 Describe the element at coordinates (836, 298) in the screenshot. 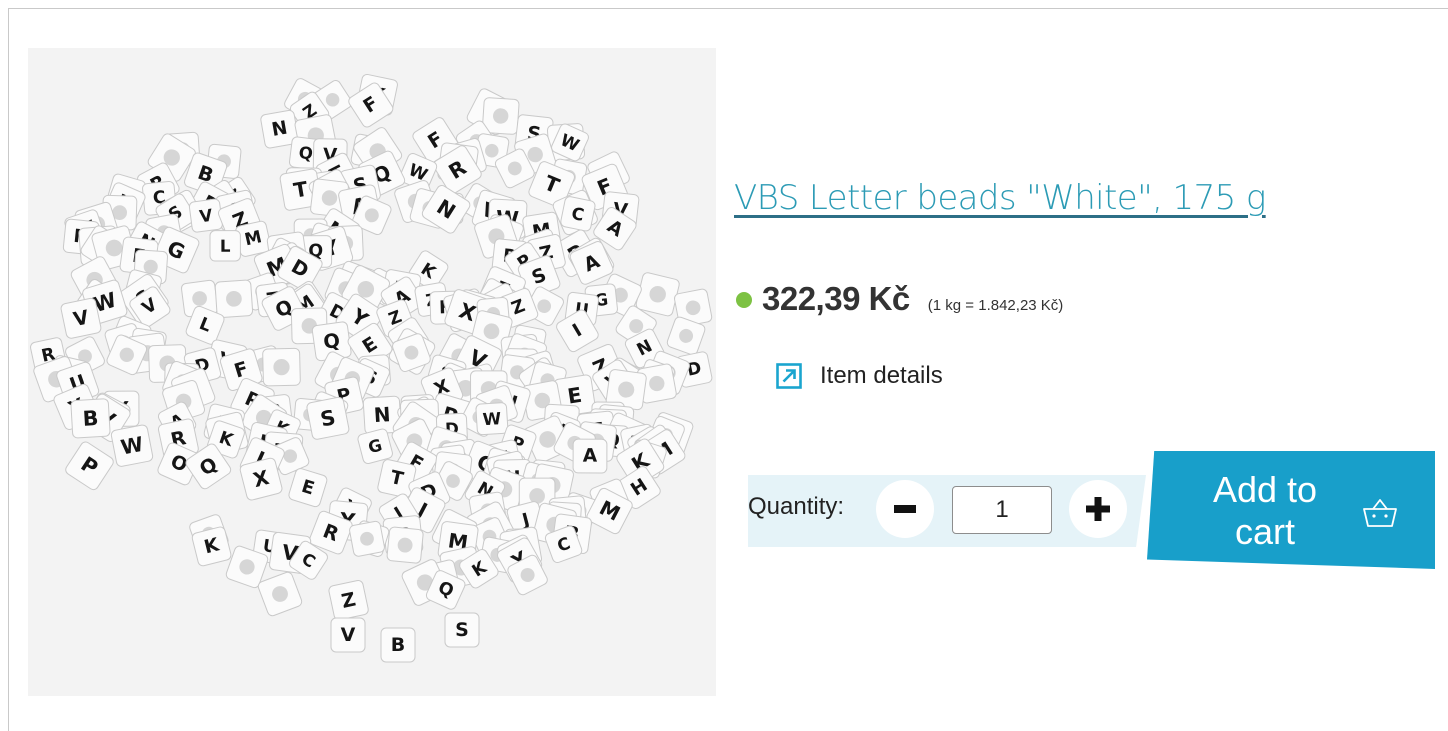

I see `price: 322,39 Kč` at that location.